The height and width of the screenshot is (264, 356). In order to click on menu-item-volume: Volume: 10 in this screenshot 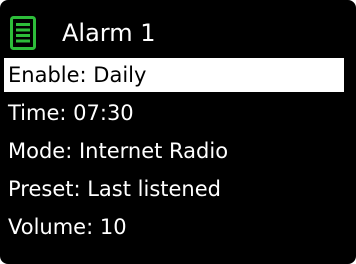, I will do `click(67, 227)`.